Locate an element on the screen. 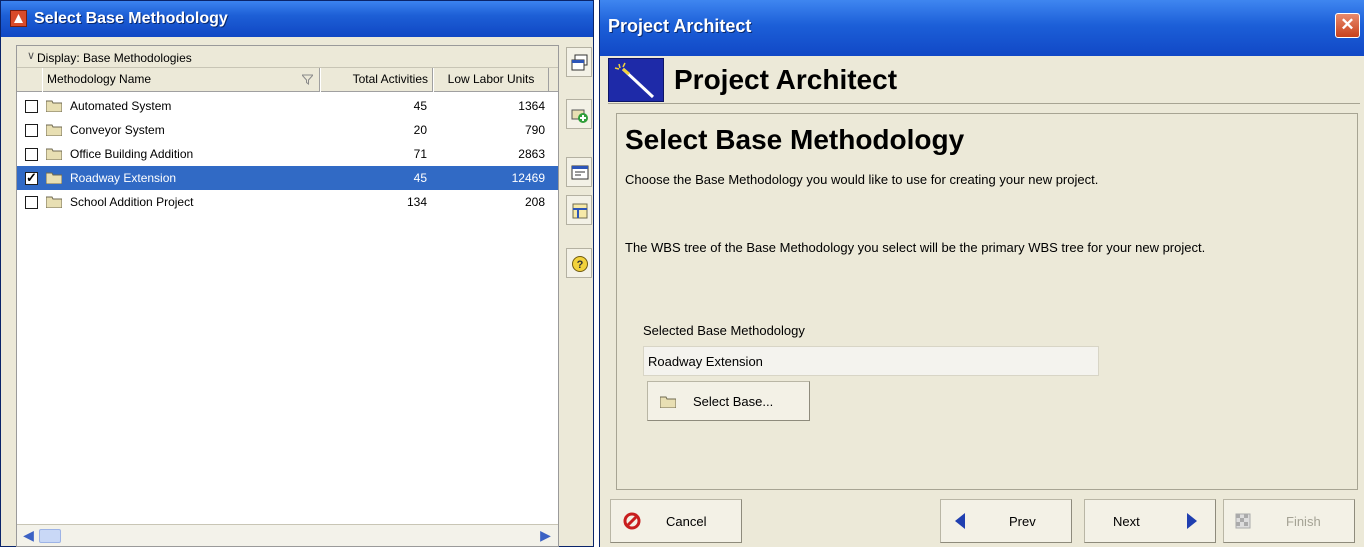  selected-base-methodology-label: Selected Base Methodology is located at coordinates (724, 330).